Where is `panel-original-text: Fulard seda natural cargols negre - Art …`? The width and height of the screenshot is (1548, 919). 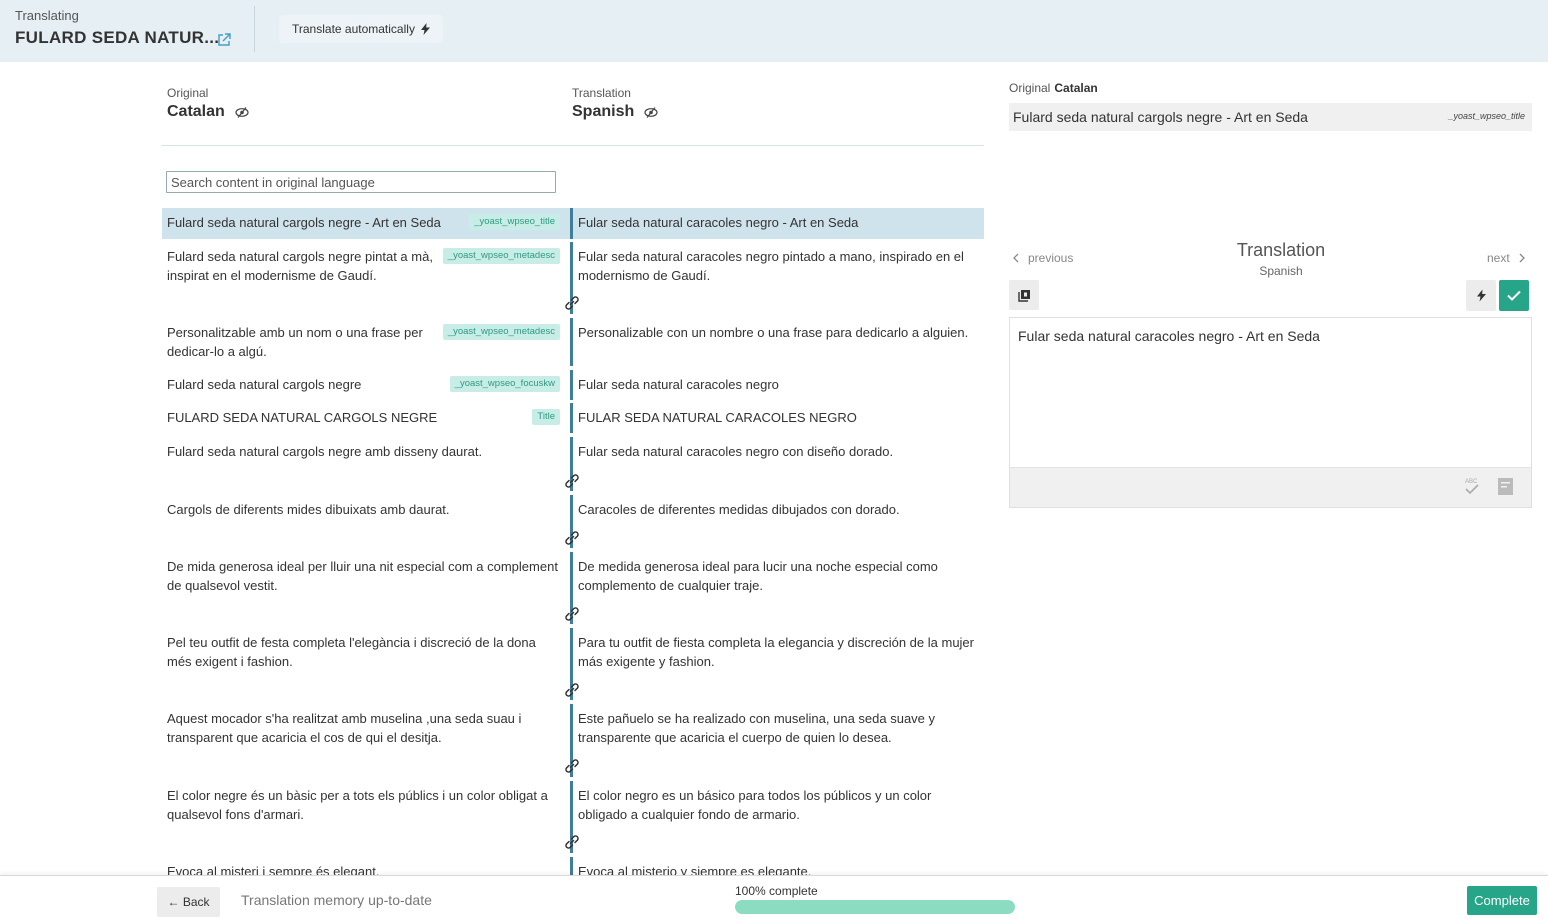 panel-original-text: Fulard seda natural cargols negre - Art … is located at coordinates (1160, 117).